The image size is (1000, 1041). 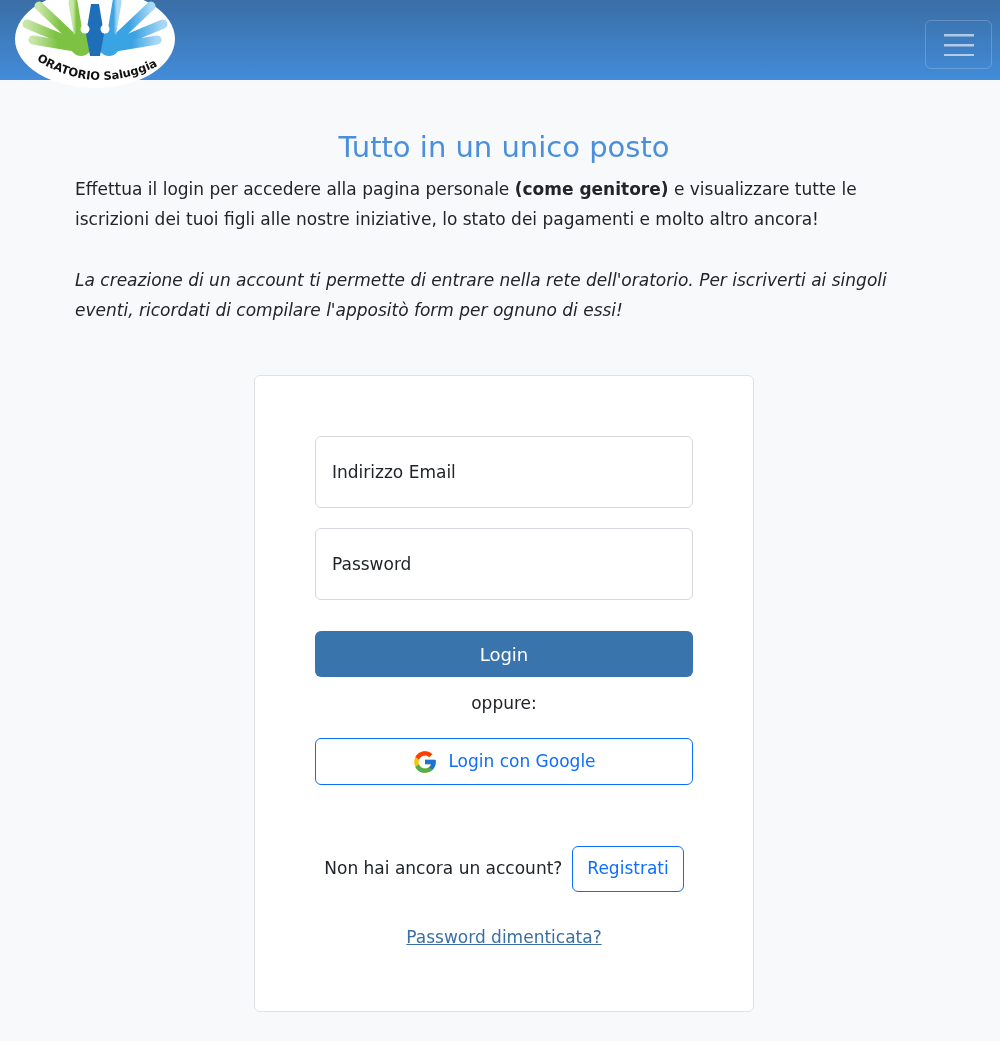 I want to click on register-button: Registrati, so click(x=628, y=869).